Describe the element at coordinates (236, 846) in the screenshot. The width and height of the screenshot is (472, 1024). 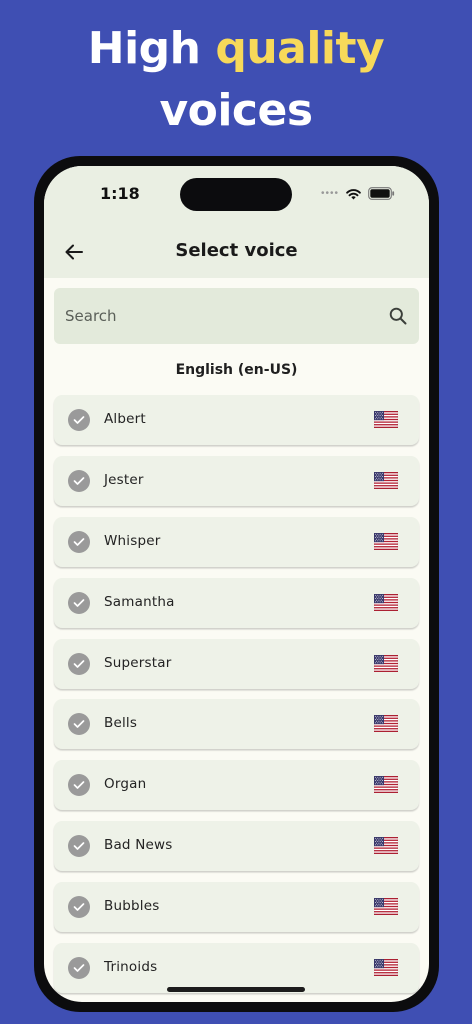
I see `voice-item-bad-news: Bad News` at that location.